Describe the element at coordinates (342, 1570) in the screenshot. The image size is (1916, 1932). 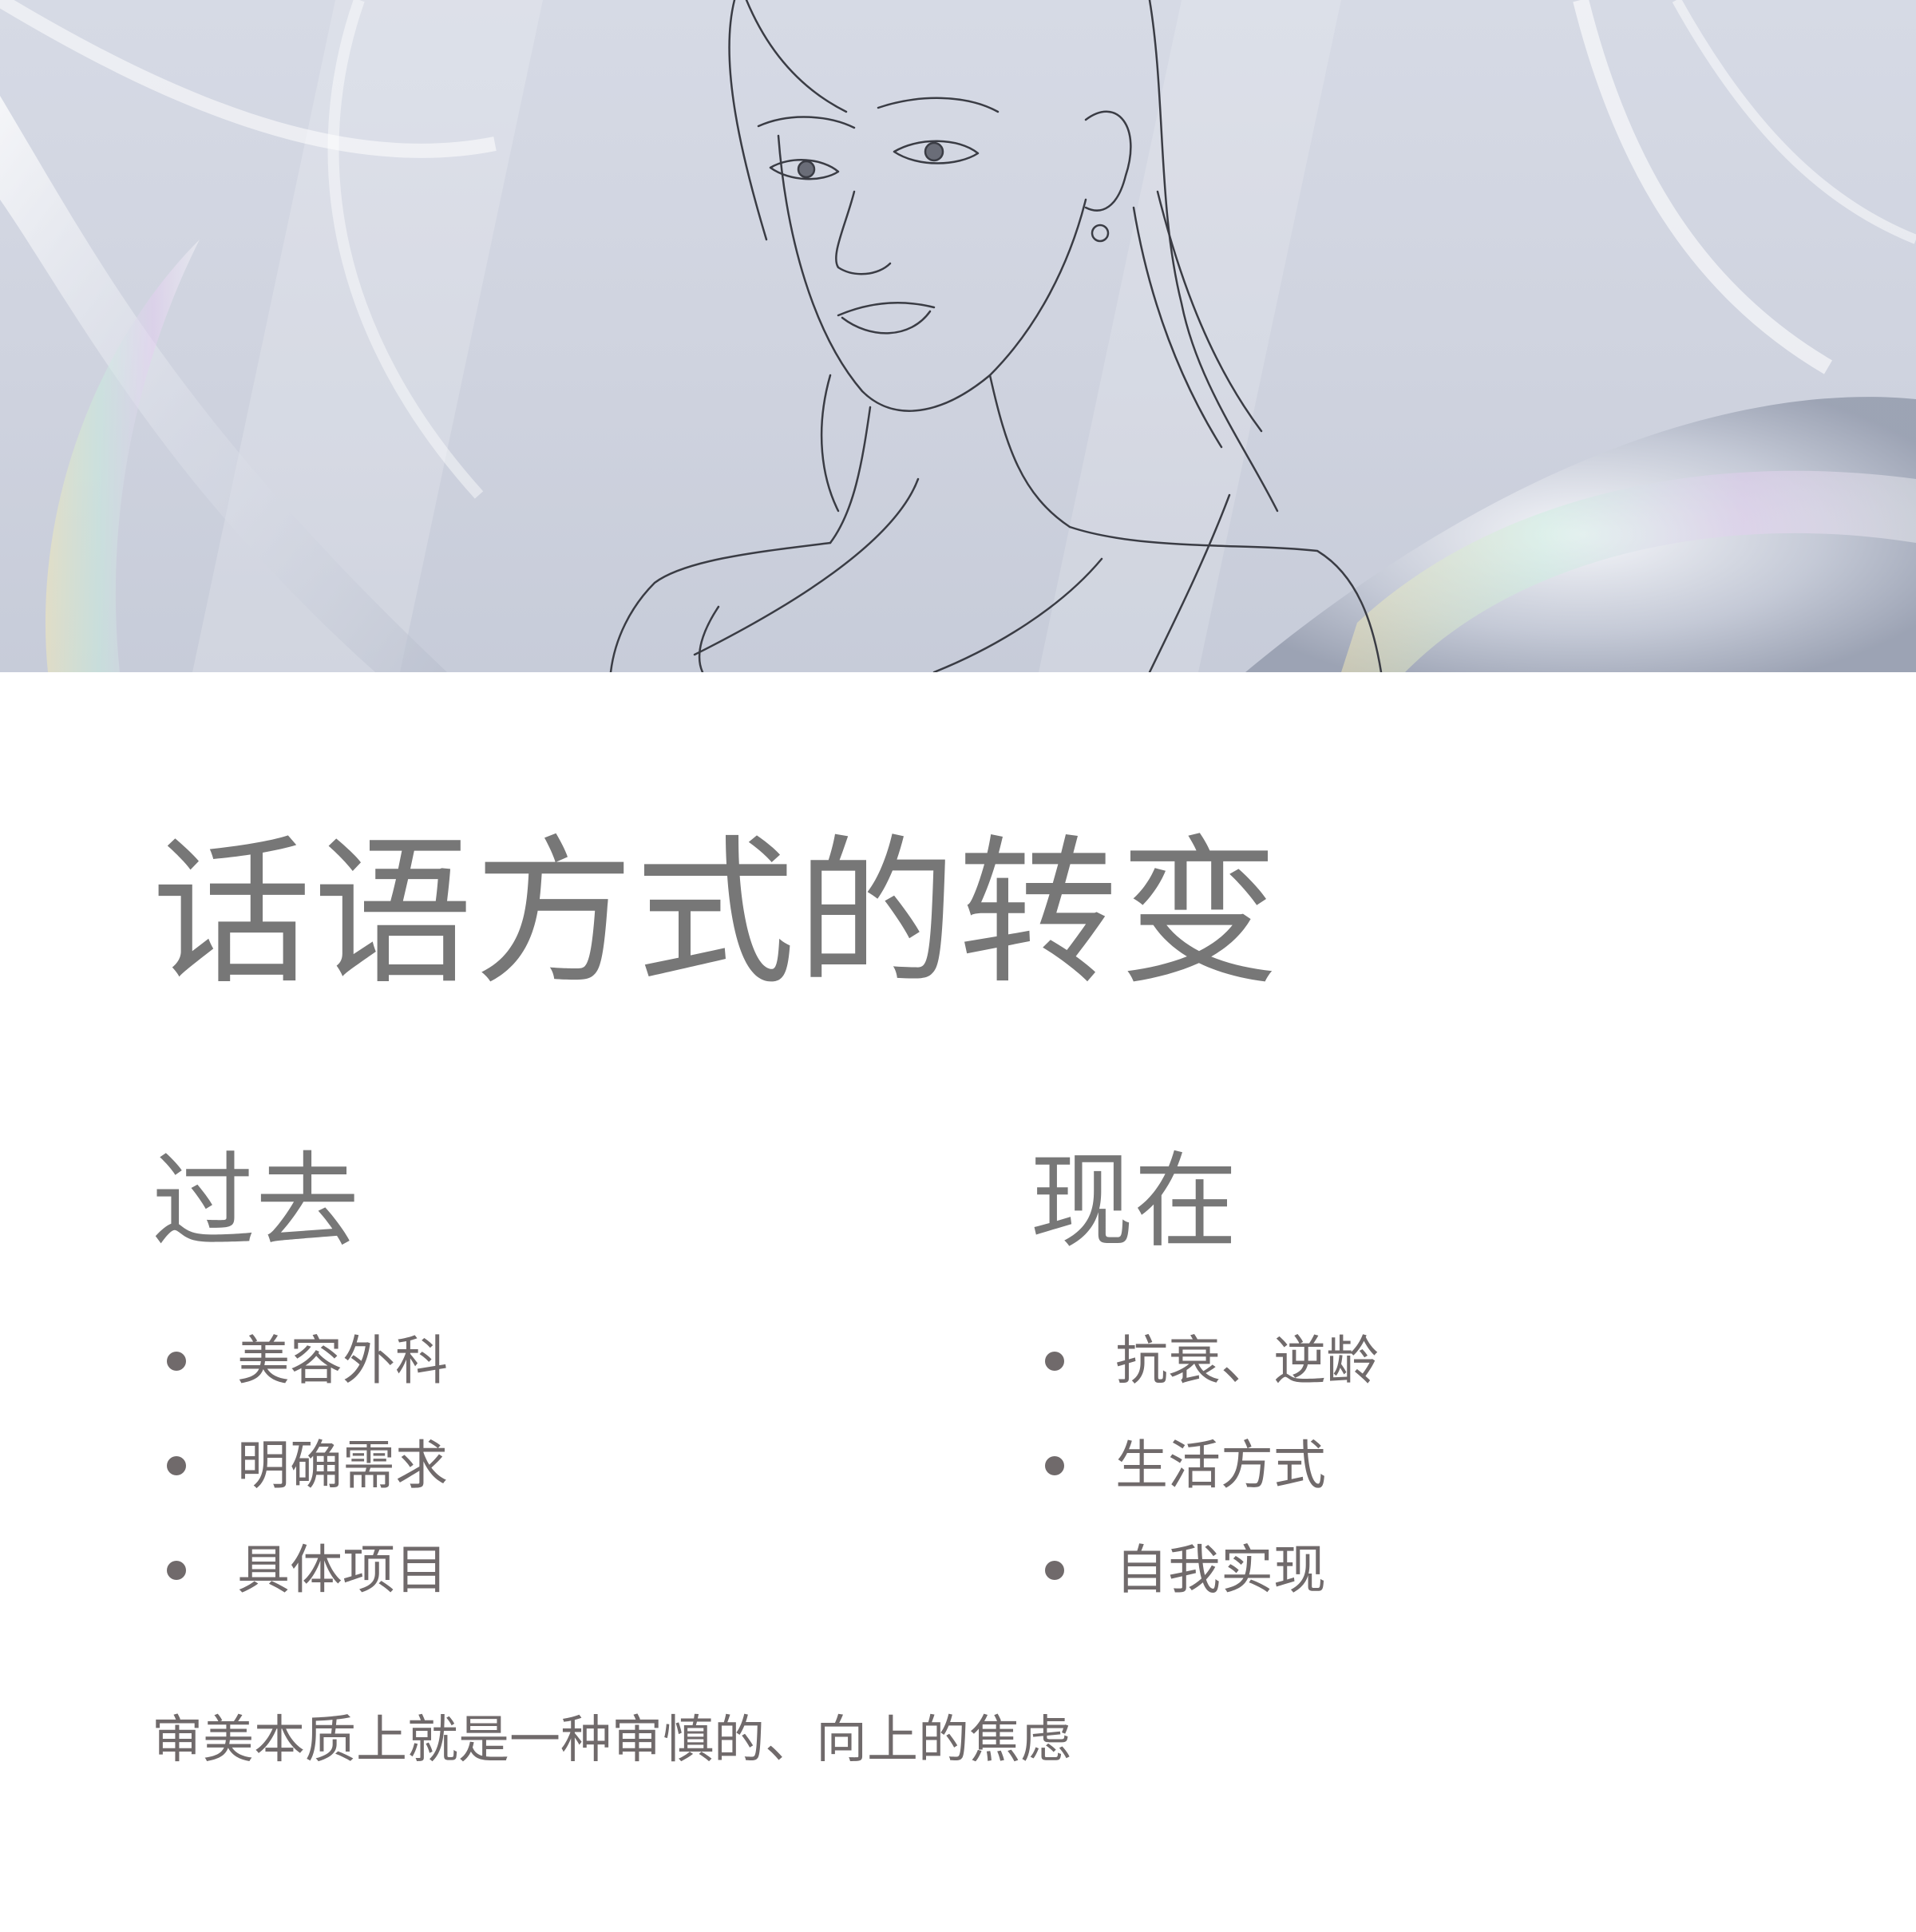
I see `list-item-text: 具体项目` at that location.